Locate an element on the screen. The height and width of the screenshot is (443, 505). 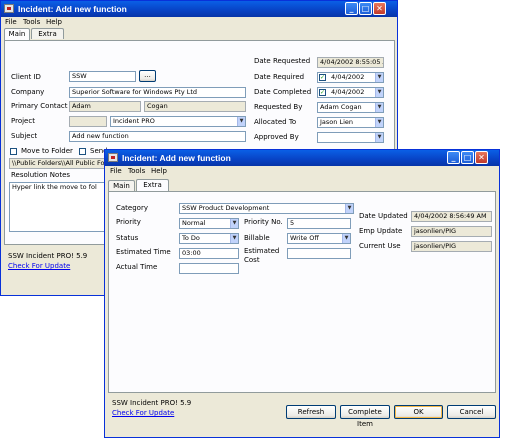
date-required-checkbox: ✓ is located at coordinates (322, 77).